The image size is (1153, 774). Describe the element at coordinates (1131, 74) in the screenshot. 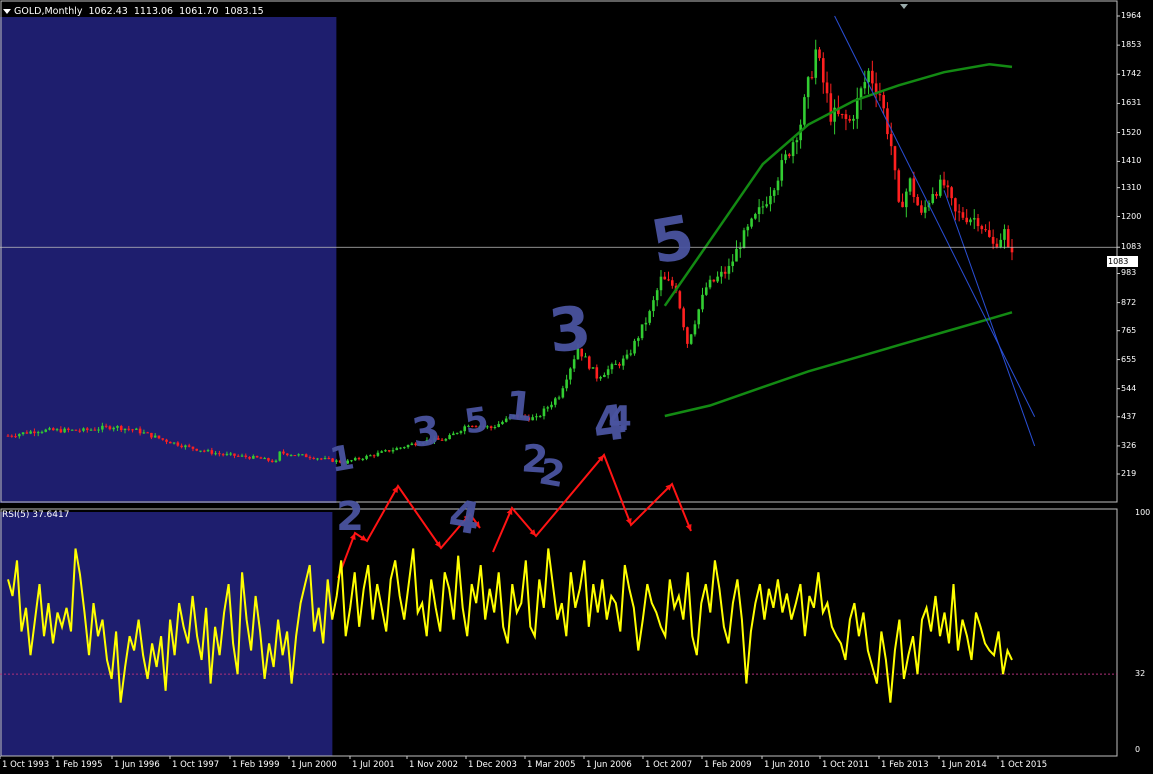

I see `price-tick-label: 1742` at that location.